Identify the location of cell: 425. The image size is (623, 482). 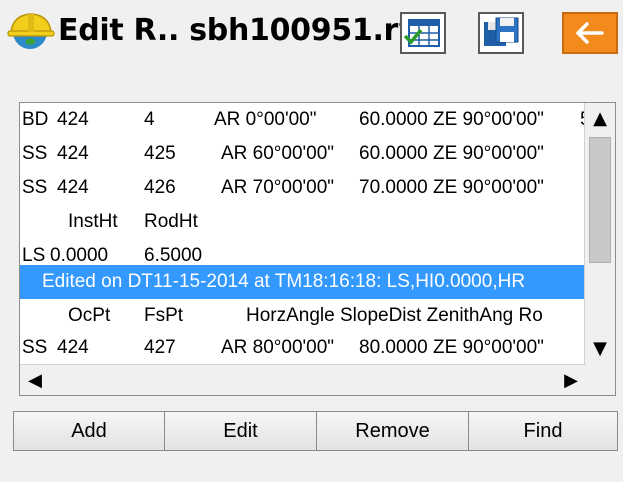
(160, 153).